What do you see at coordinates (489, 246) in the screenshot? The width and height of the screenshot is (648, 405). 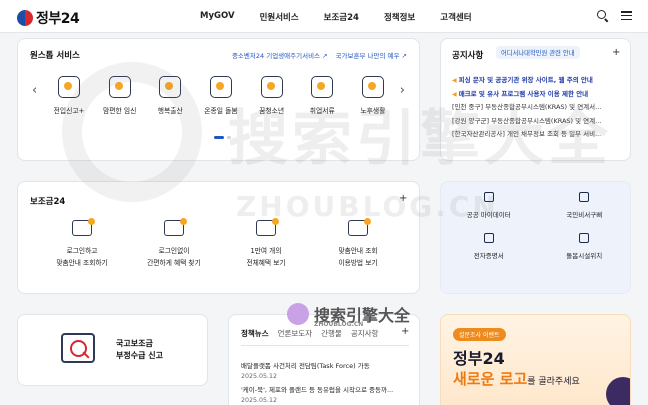 I see `quick-link-e-certificate: 전자증명서` at bounding box center [489, 246].